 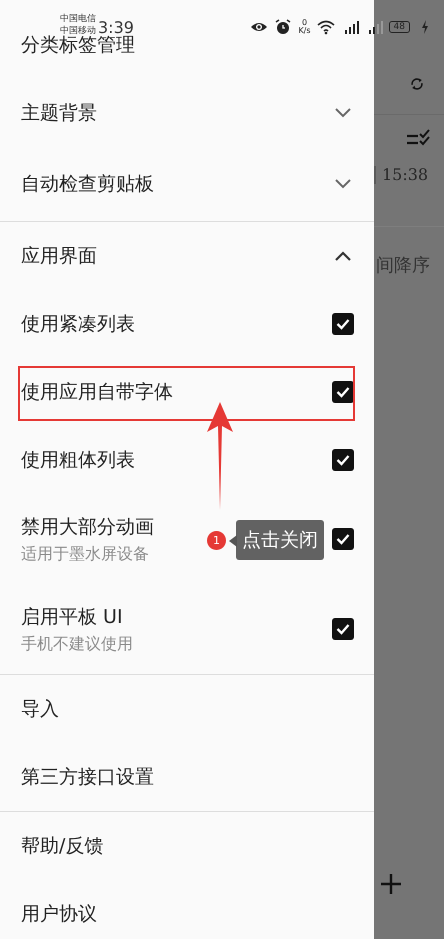 I want to click on menu-item: 用户协议, so click(x=59, y=914).